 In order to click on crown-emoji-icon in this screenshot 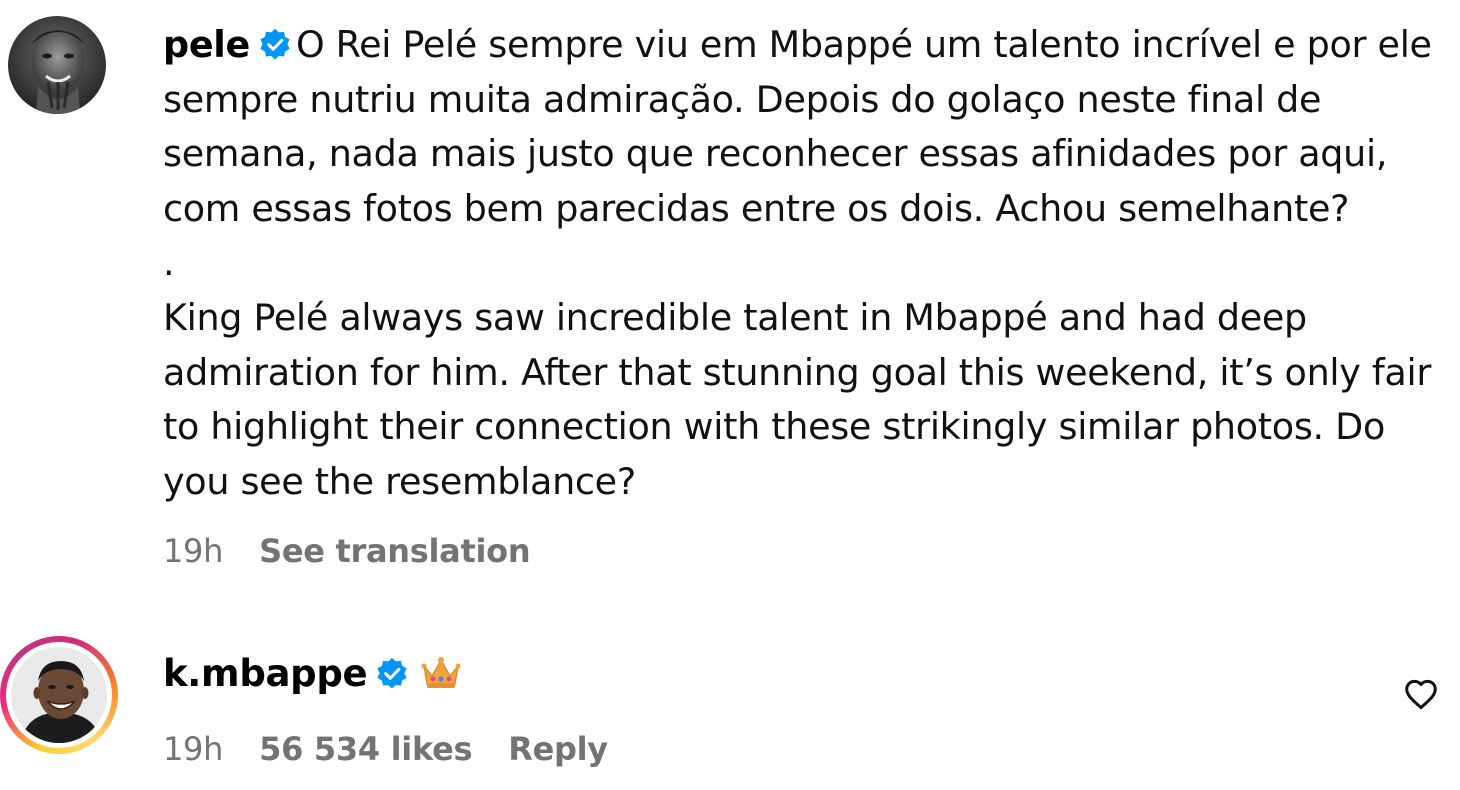, I will do `click(441, 672)`.